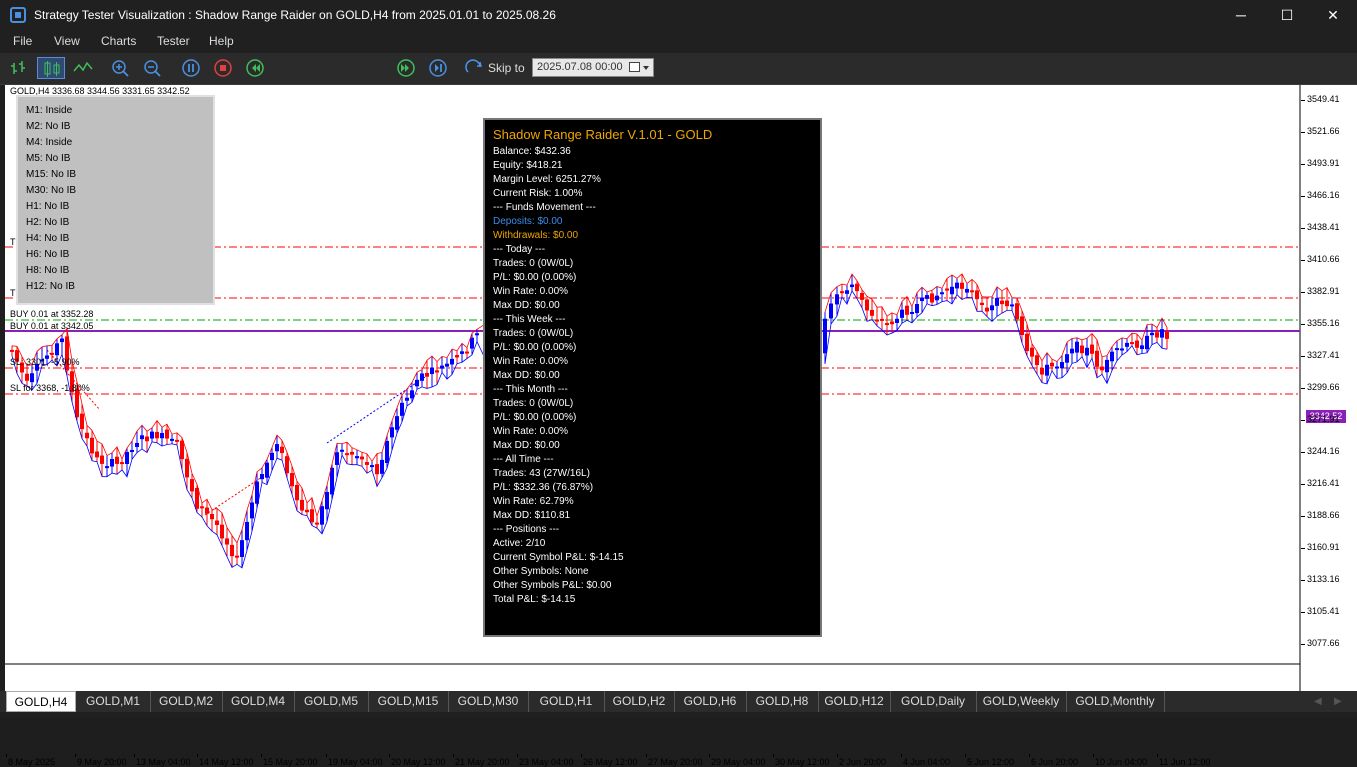 This screenshot has height=767, width=1357. Describe the element at coordinates (48, 238) in the screenshot. I see `timeframe-status-row: H4: No IB` at that location.